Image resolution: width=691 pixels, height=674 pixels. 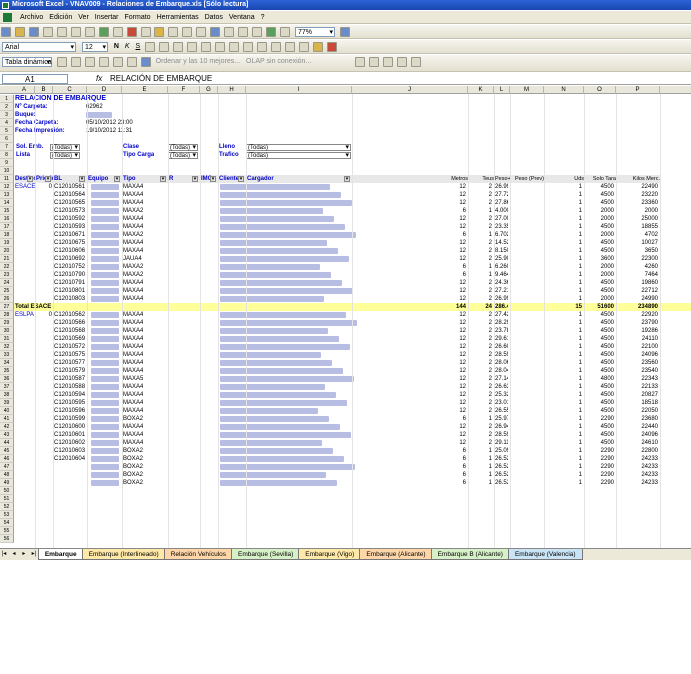 What do you see at coordinates (402, 62) in the screenshot?
I see `review-reply-icon` at bounding box center [402, 62].